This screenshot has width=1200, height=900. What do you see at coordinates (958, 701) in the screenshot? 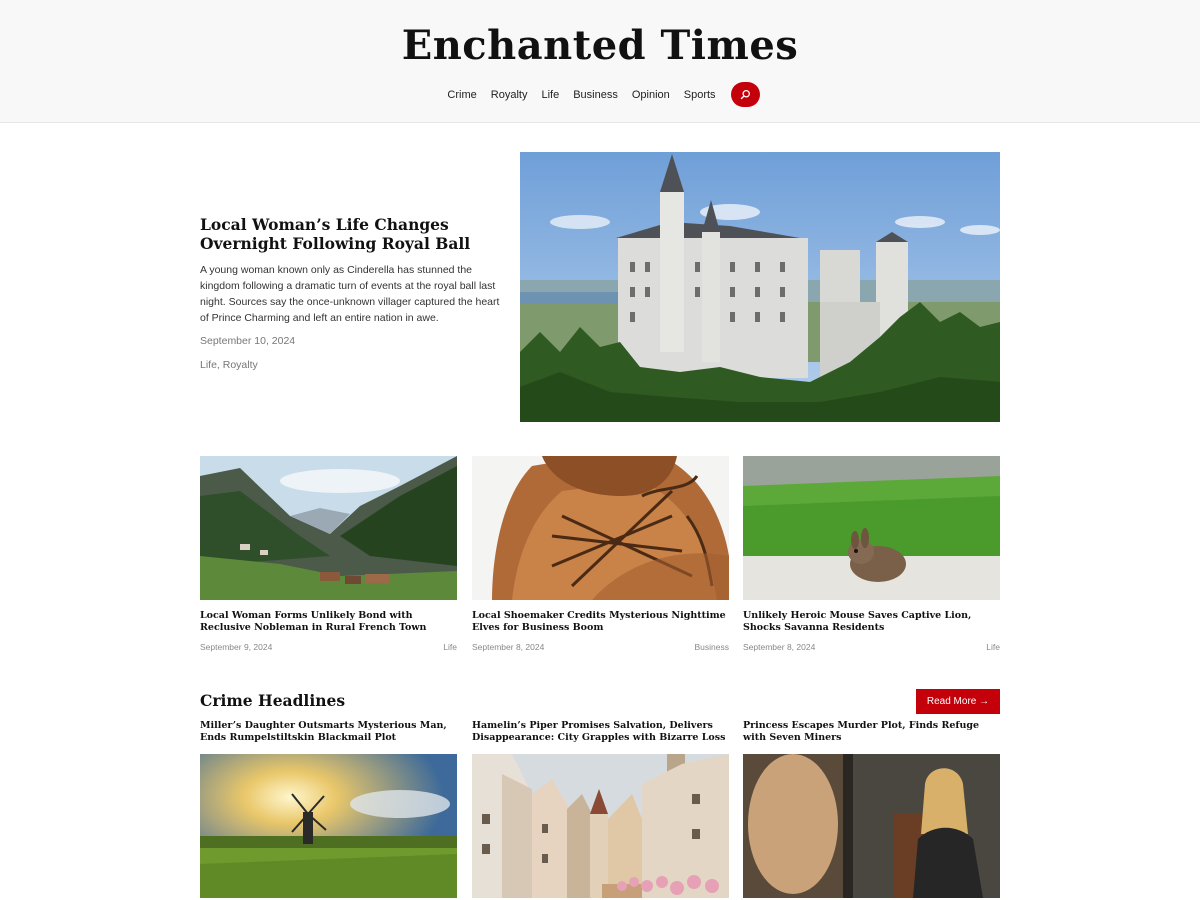
I see `read-more-button: Read More →` at bounding box center [958, 701].